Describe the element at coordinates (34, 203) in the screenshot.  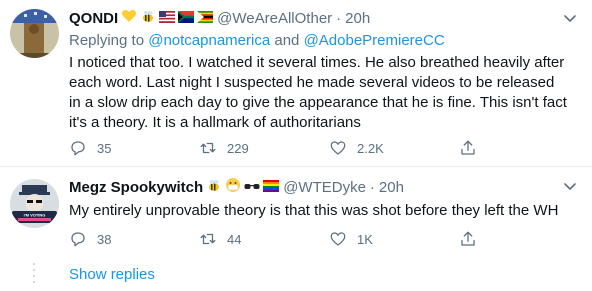
I see `avatar-megz: I'M VOTING` at that location.